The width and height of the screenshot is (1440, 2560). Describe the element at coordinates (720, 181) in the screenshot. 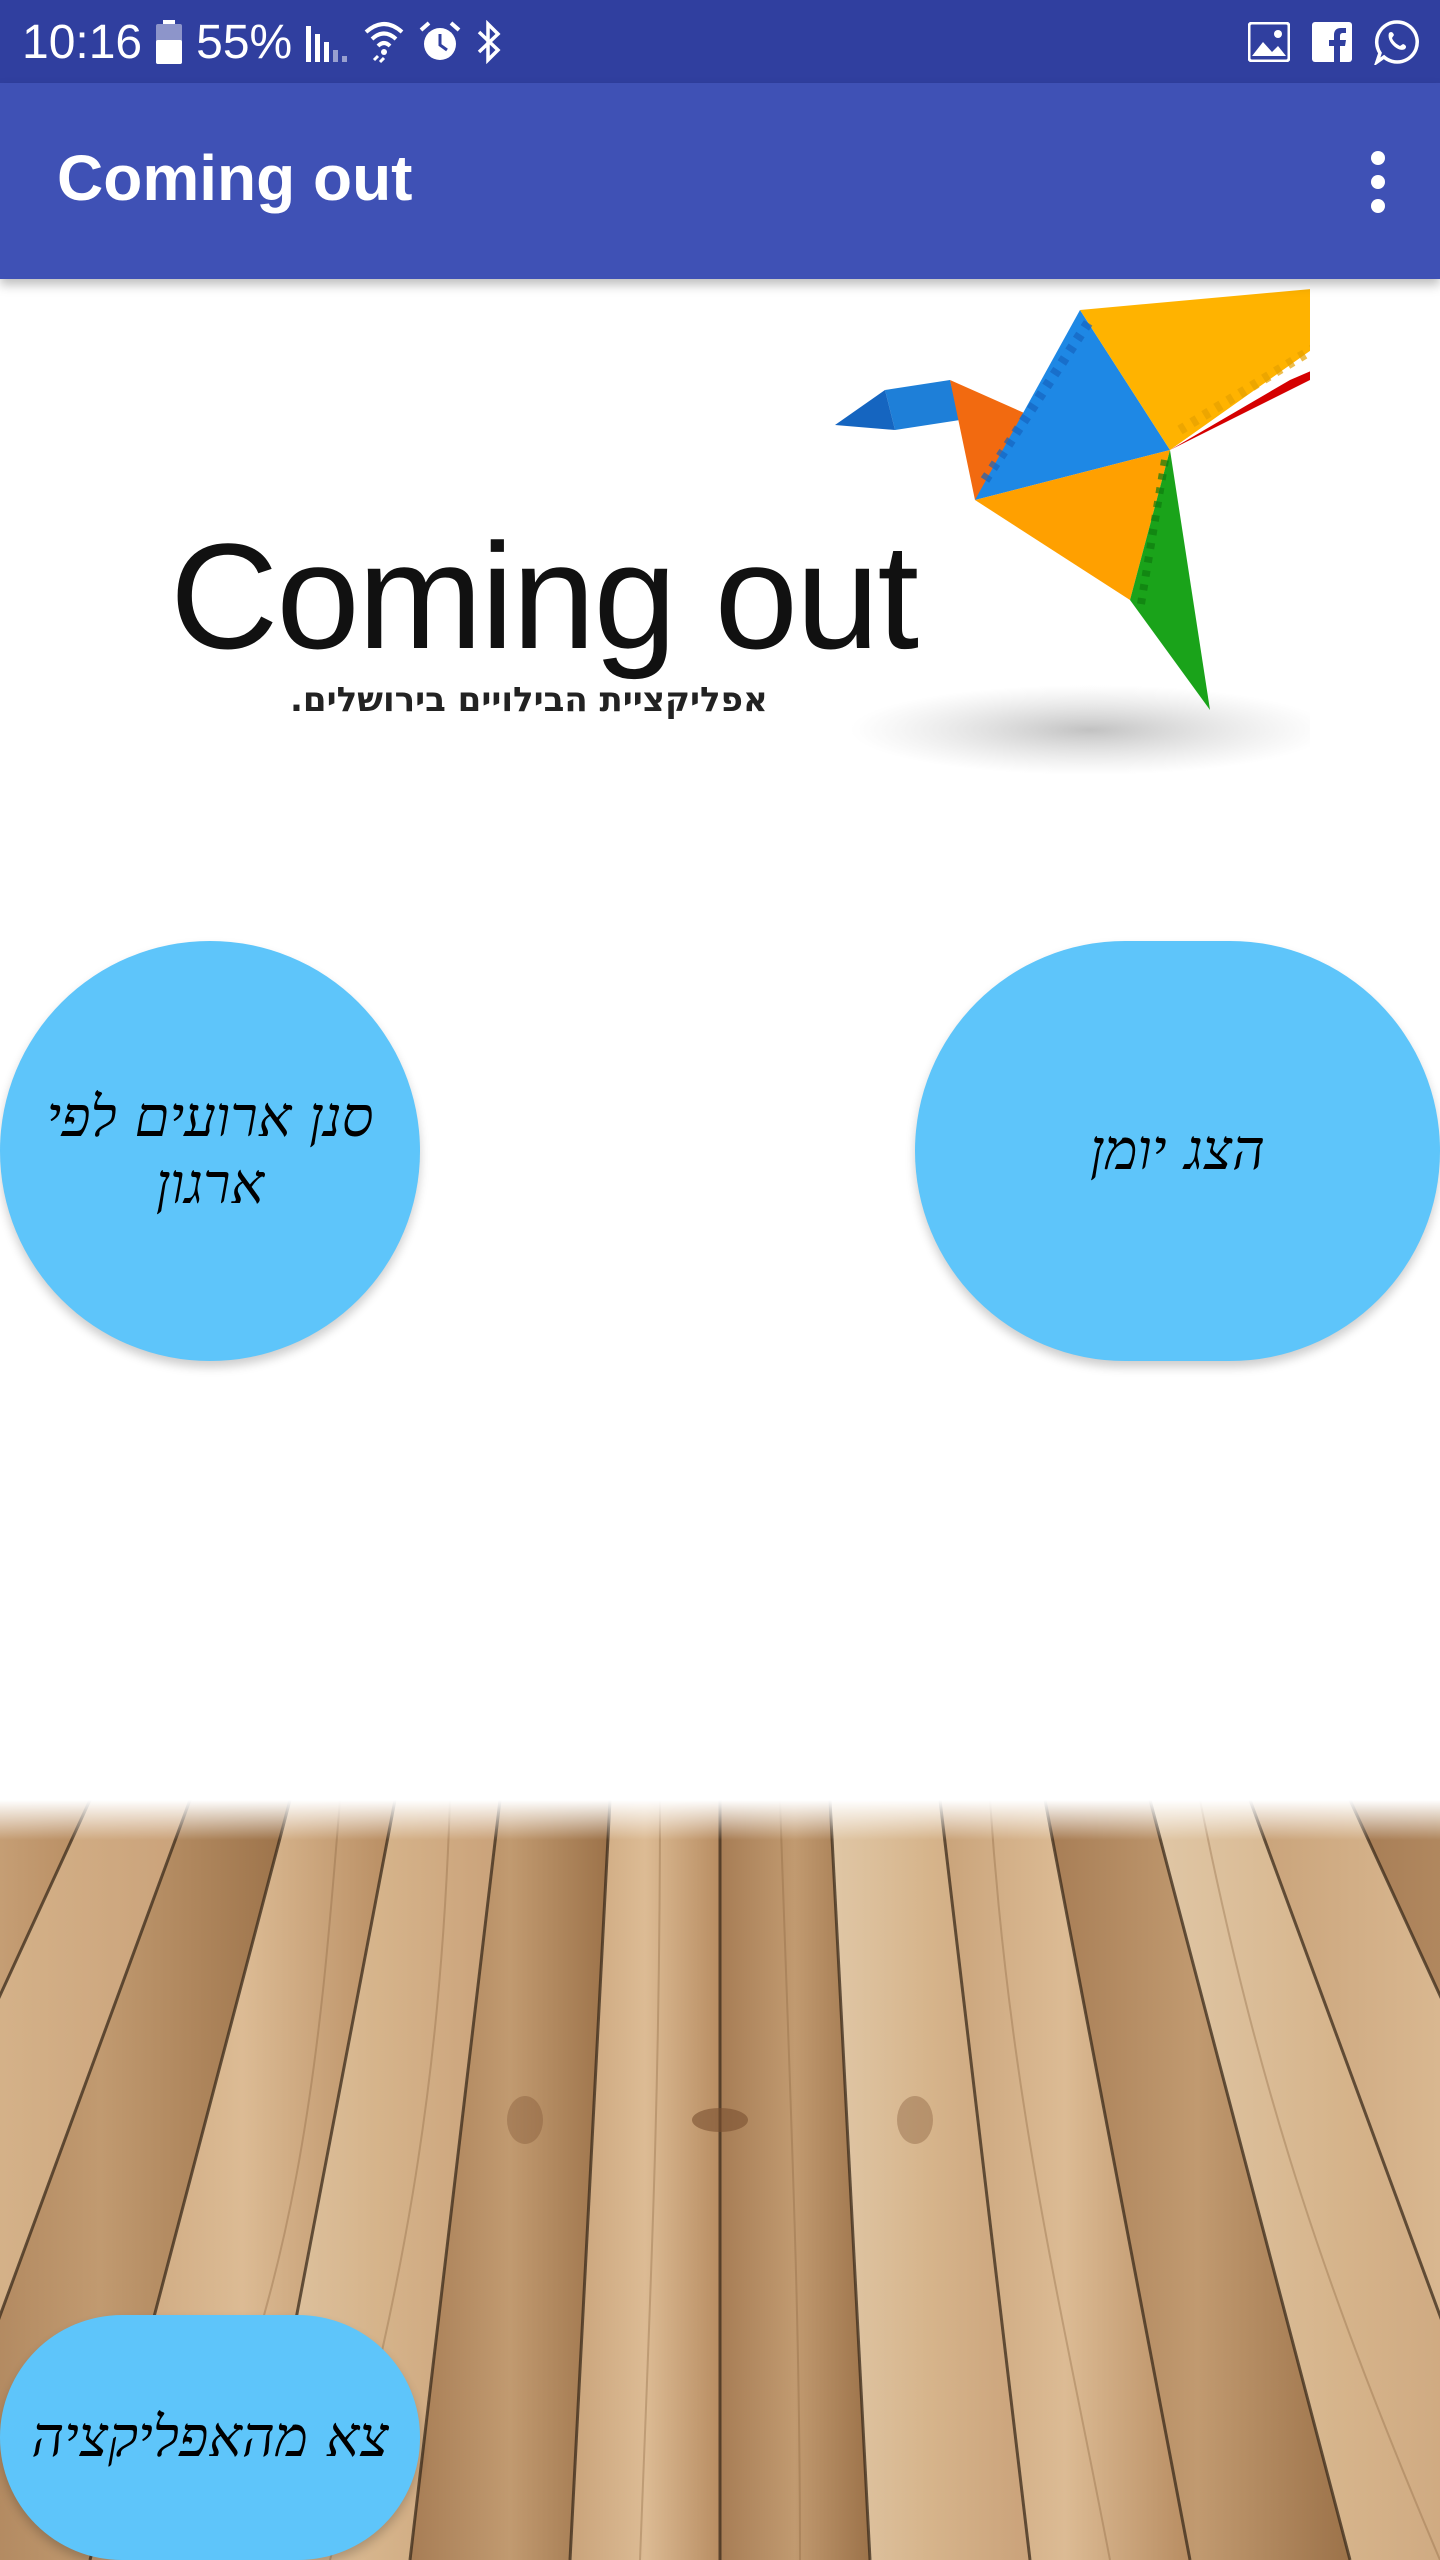

I see `app-bar: Coming out` at that location.